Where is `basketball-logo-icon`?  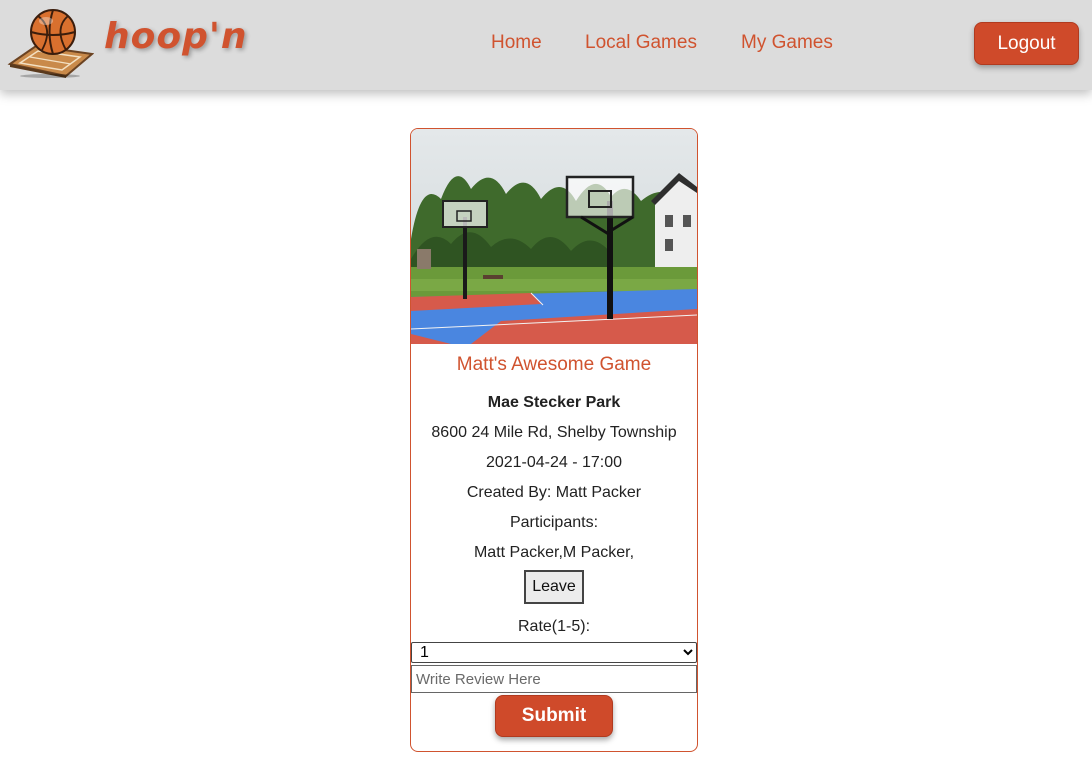 basketball-logo-icon is located at coordinates (50, 42).